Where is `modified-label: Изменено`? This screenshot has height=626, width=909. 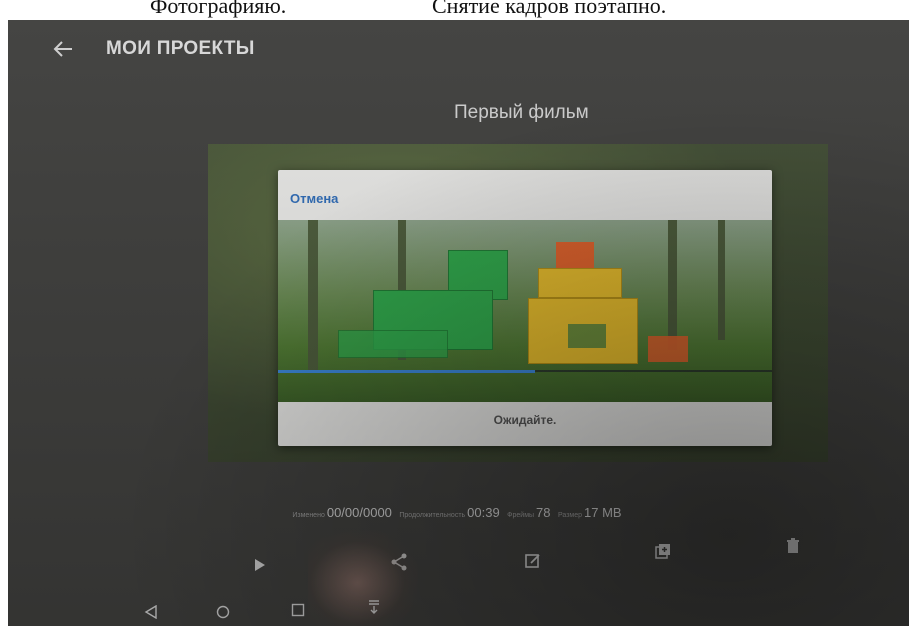
modified-label: Изменено is located at coordinates (308, 515).